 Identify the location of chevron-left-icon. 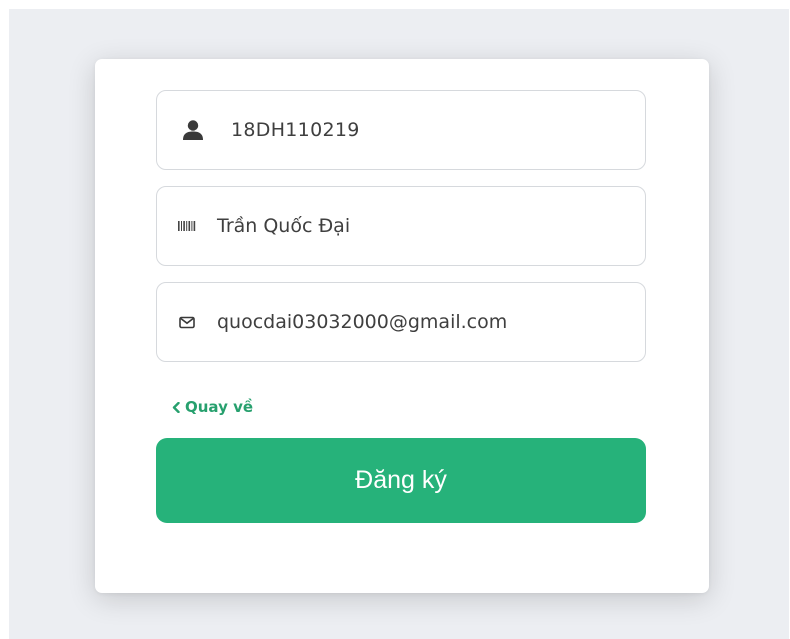
(176, 407).